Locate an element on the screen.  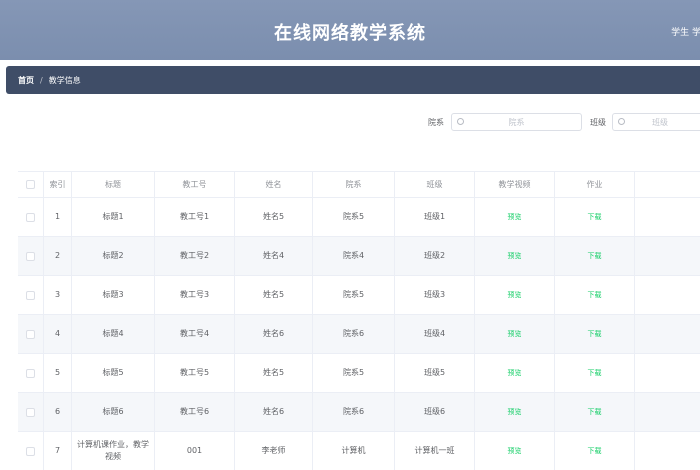
column-header-video: 教学视频 is located at coordinates (515, 184).